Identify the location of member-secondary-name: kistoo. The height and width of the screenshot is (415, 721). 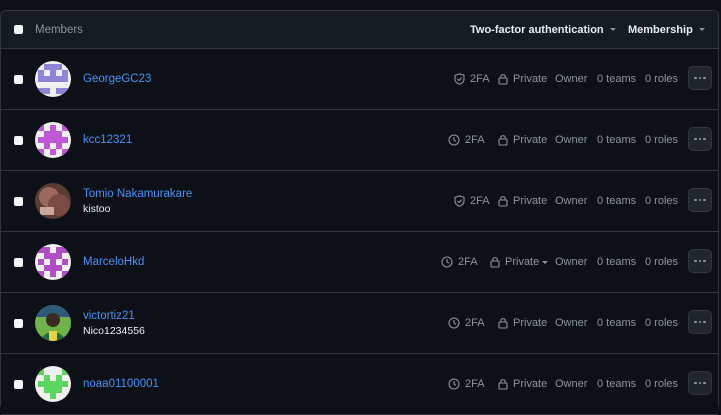
(97, 208).